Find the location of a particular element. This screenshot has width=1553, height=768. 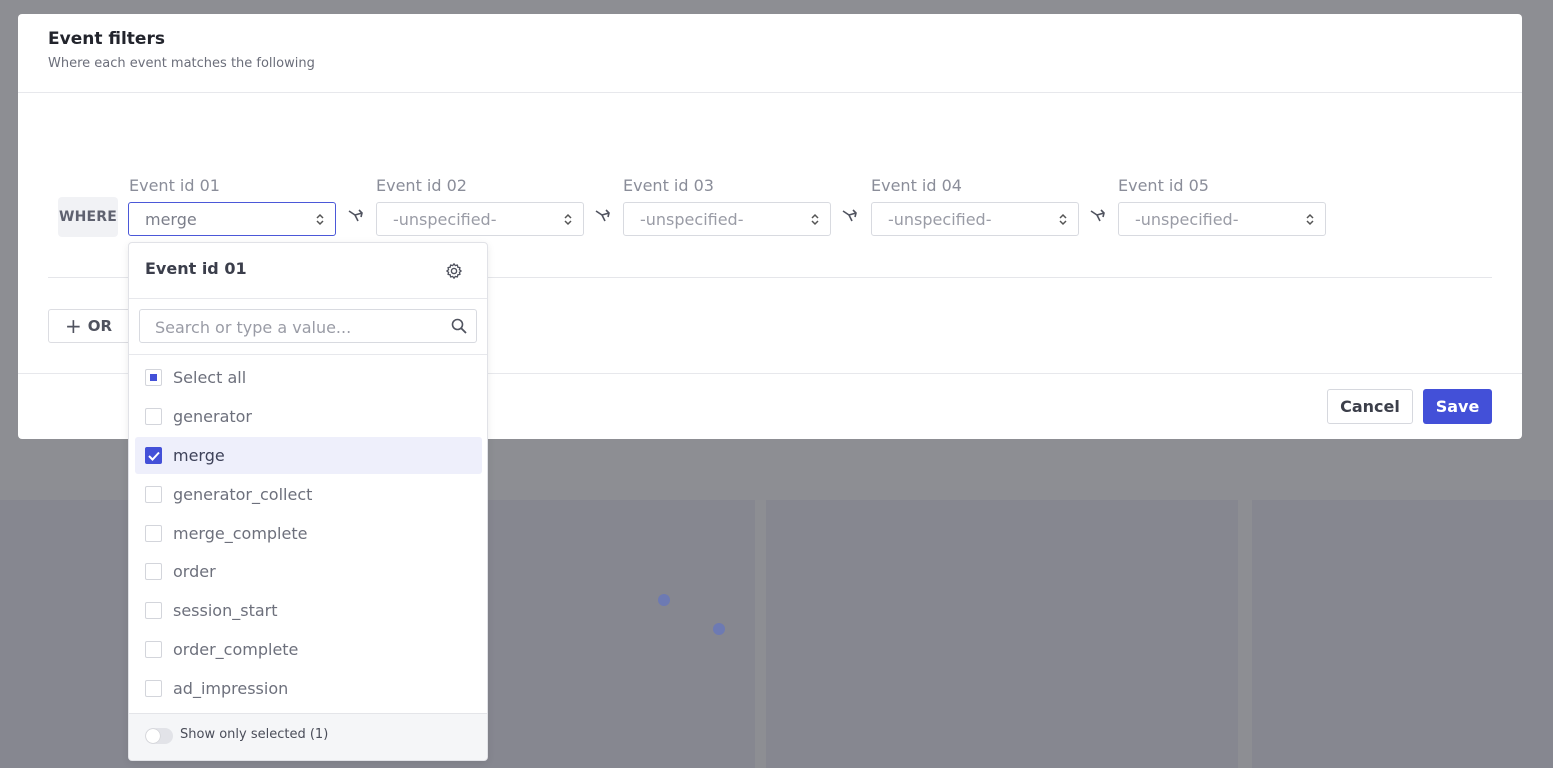

save-button: Save is located at coordinates (1457, 406).